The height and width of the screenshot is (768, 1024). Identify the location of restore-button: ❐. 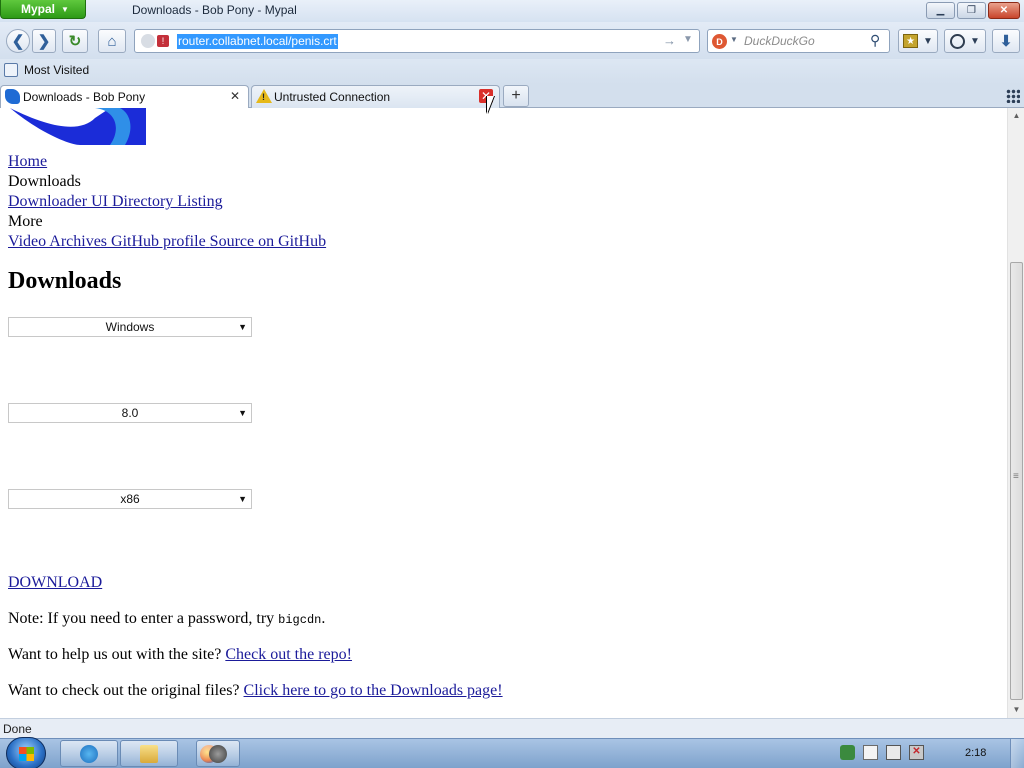
(971, 10).